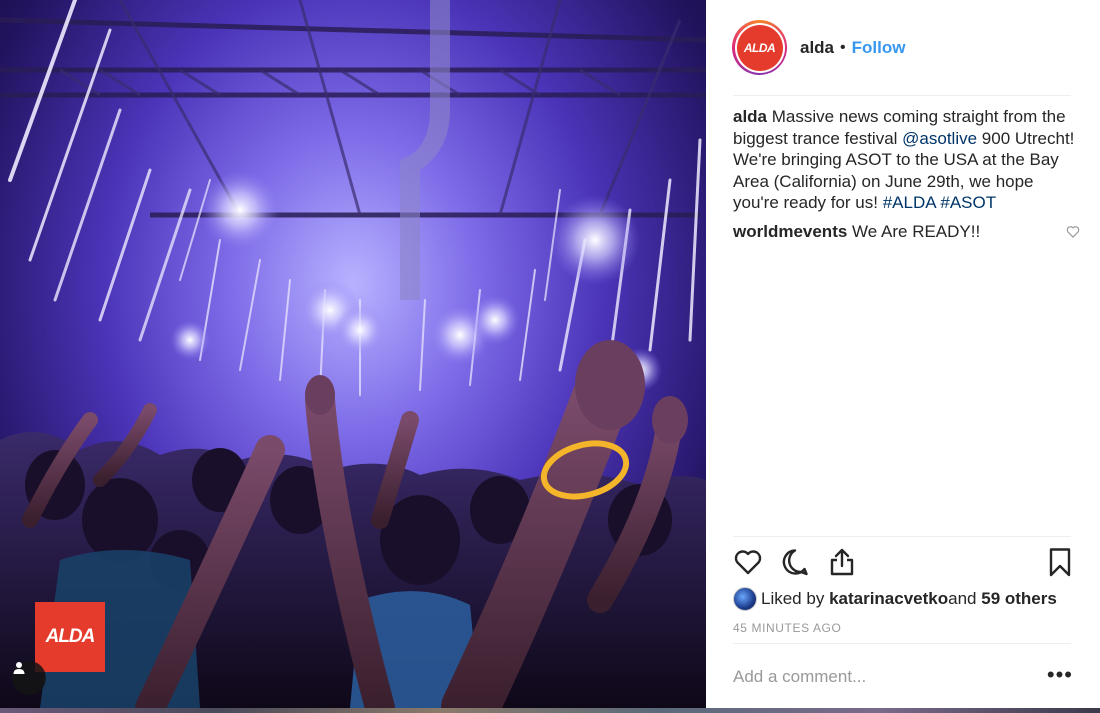  I want to click on comment-box-divider, so click(902, 643).